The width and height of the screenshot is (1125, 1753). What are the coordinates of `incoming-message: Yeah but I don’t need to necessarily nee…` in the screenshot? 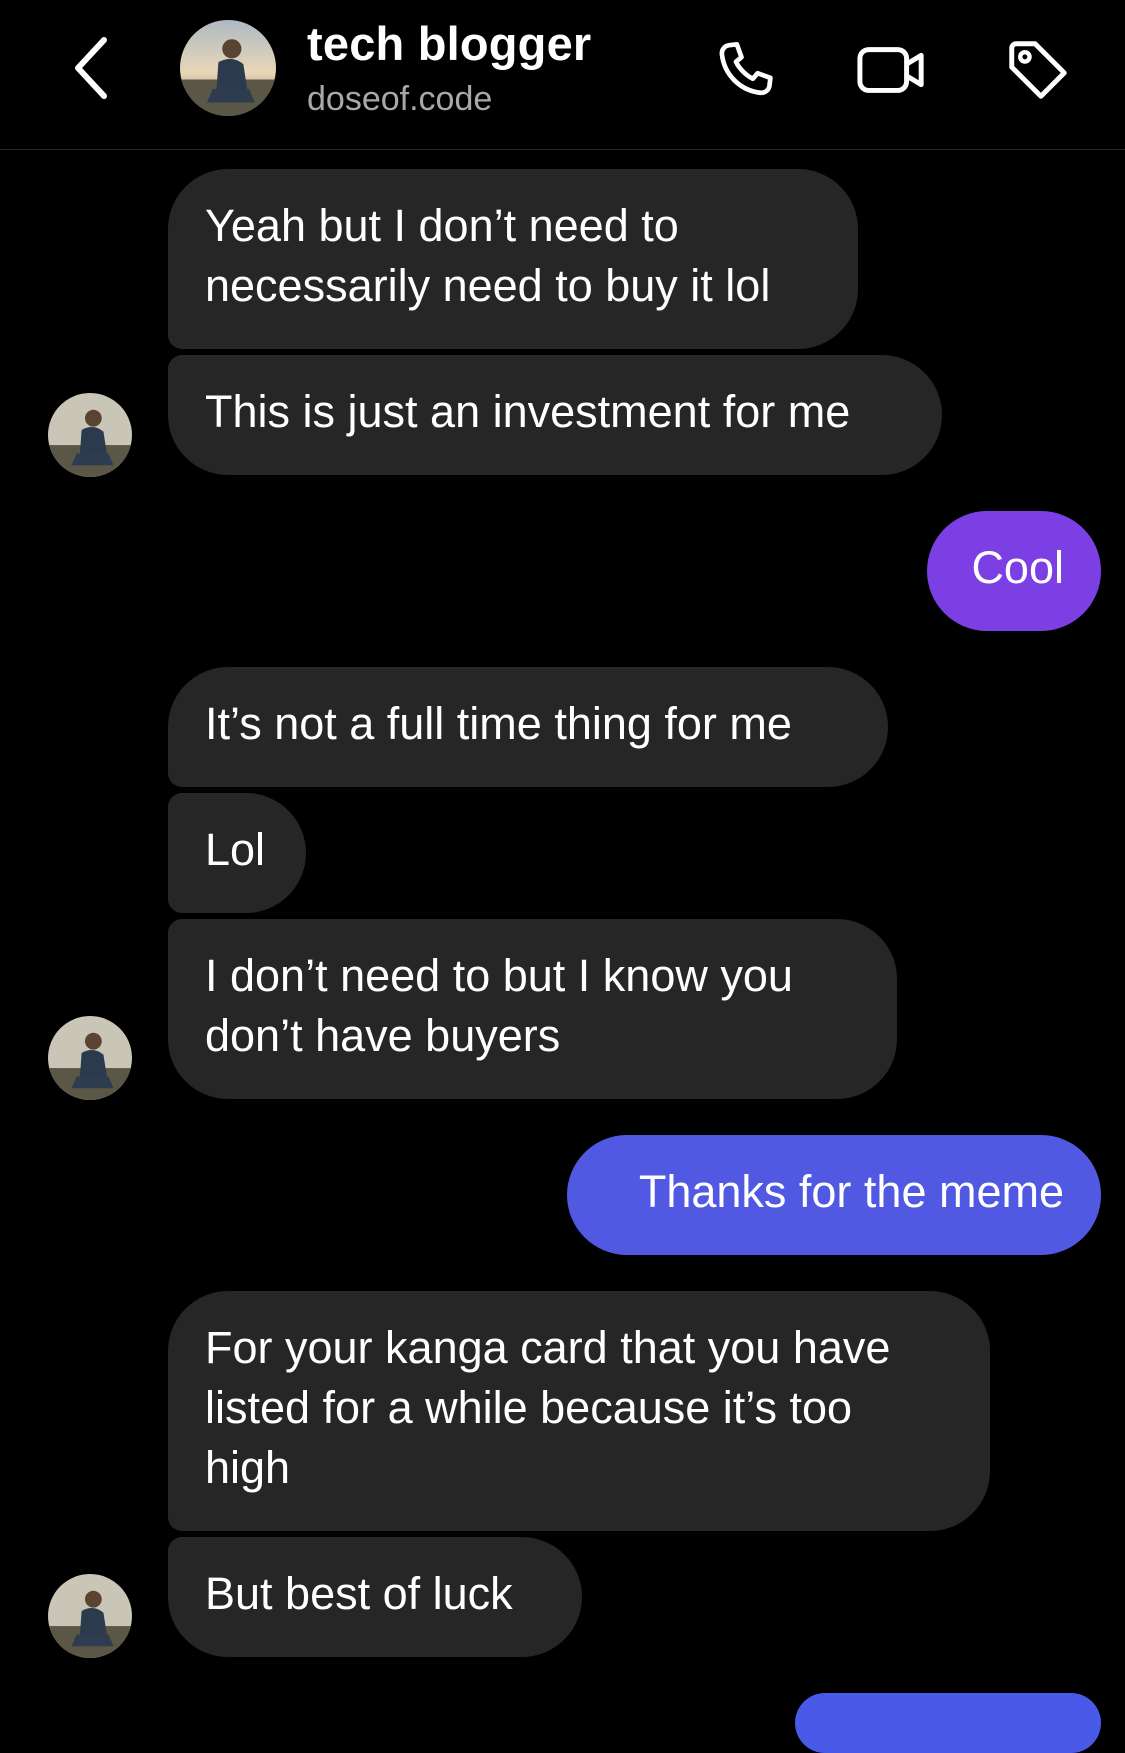 It's located at (513, 259).